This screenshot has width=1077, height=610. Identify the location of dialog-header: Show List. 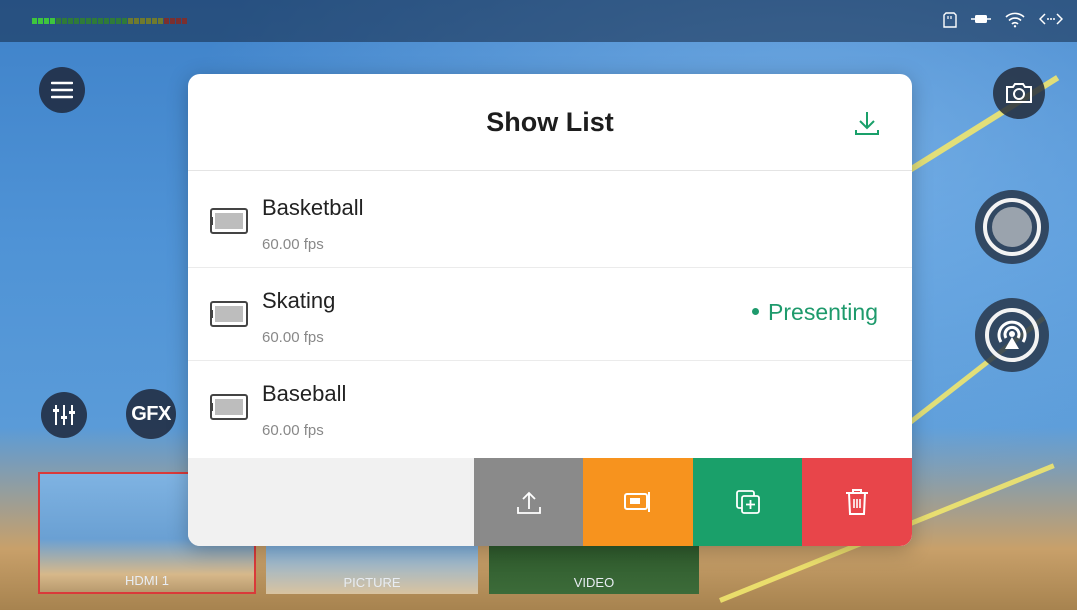
(550, 122).